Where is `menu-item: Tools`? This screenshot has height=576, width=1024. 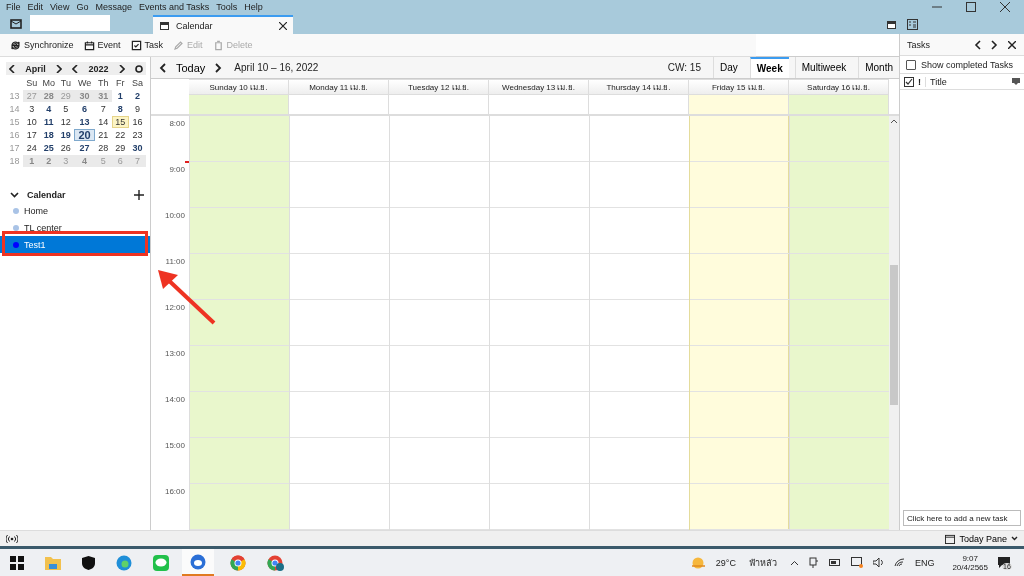 menu-item: Tools is located at coordinates (227, 7).